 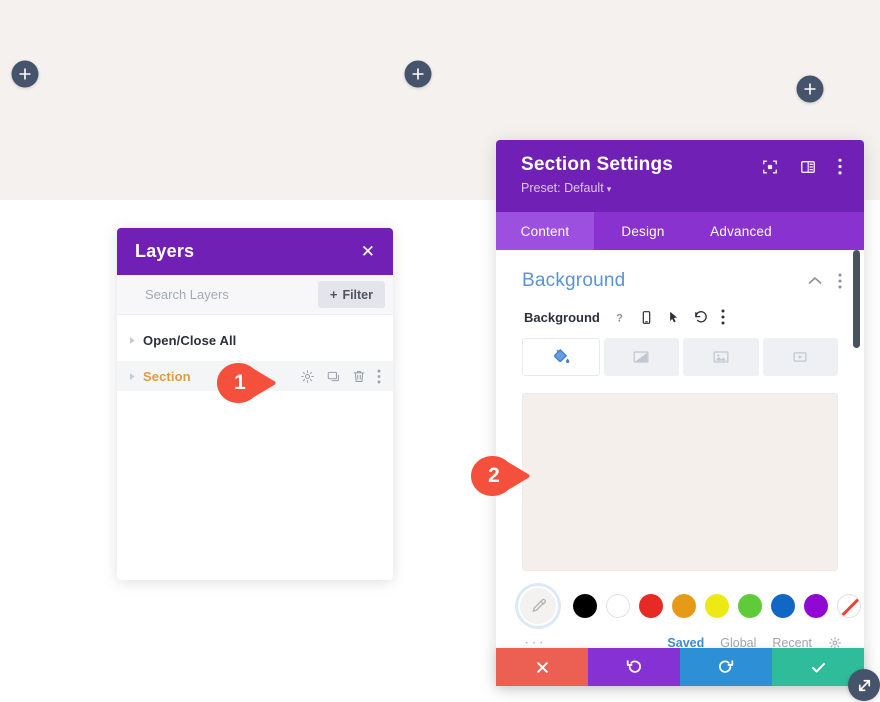 I want to click on layers-panel-header: Layers ✕, so click(x=255, y=251).